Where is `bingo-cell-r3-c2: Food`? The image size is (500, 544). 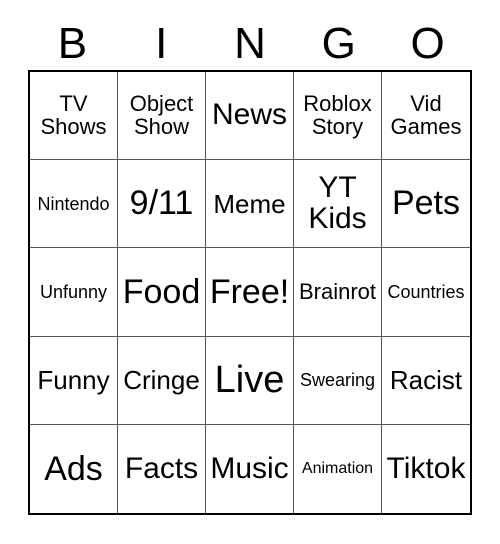 bingo-cell-r3-c2: Food is located at coordinates (162, 292).